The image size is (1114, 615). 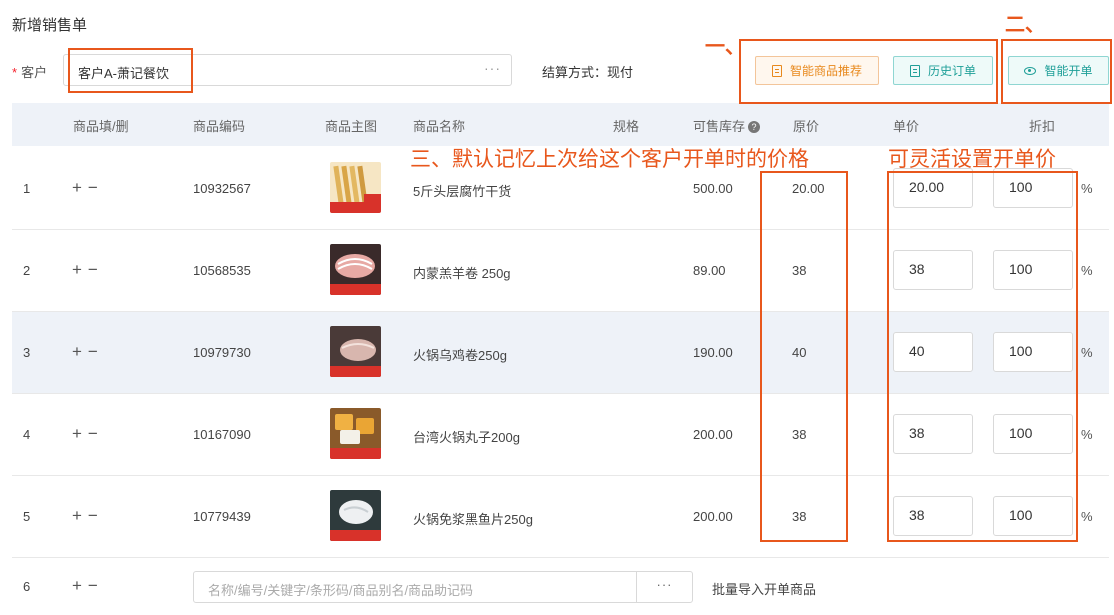 What do you see at coordinates (609, 159) in the screenshot?
I see `annotation-label-three: 三、默认记忆上次给这个客户开单时的价格` at bounding box center [609, 159].